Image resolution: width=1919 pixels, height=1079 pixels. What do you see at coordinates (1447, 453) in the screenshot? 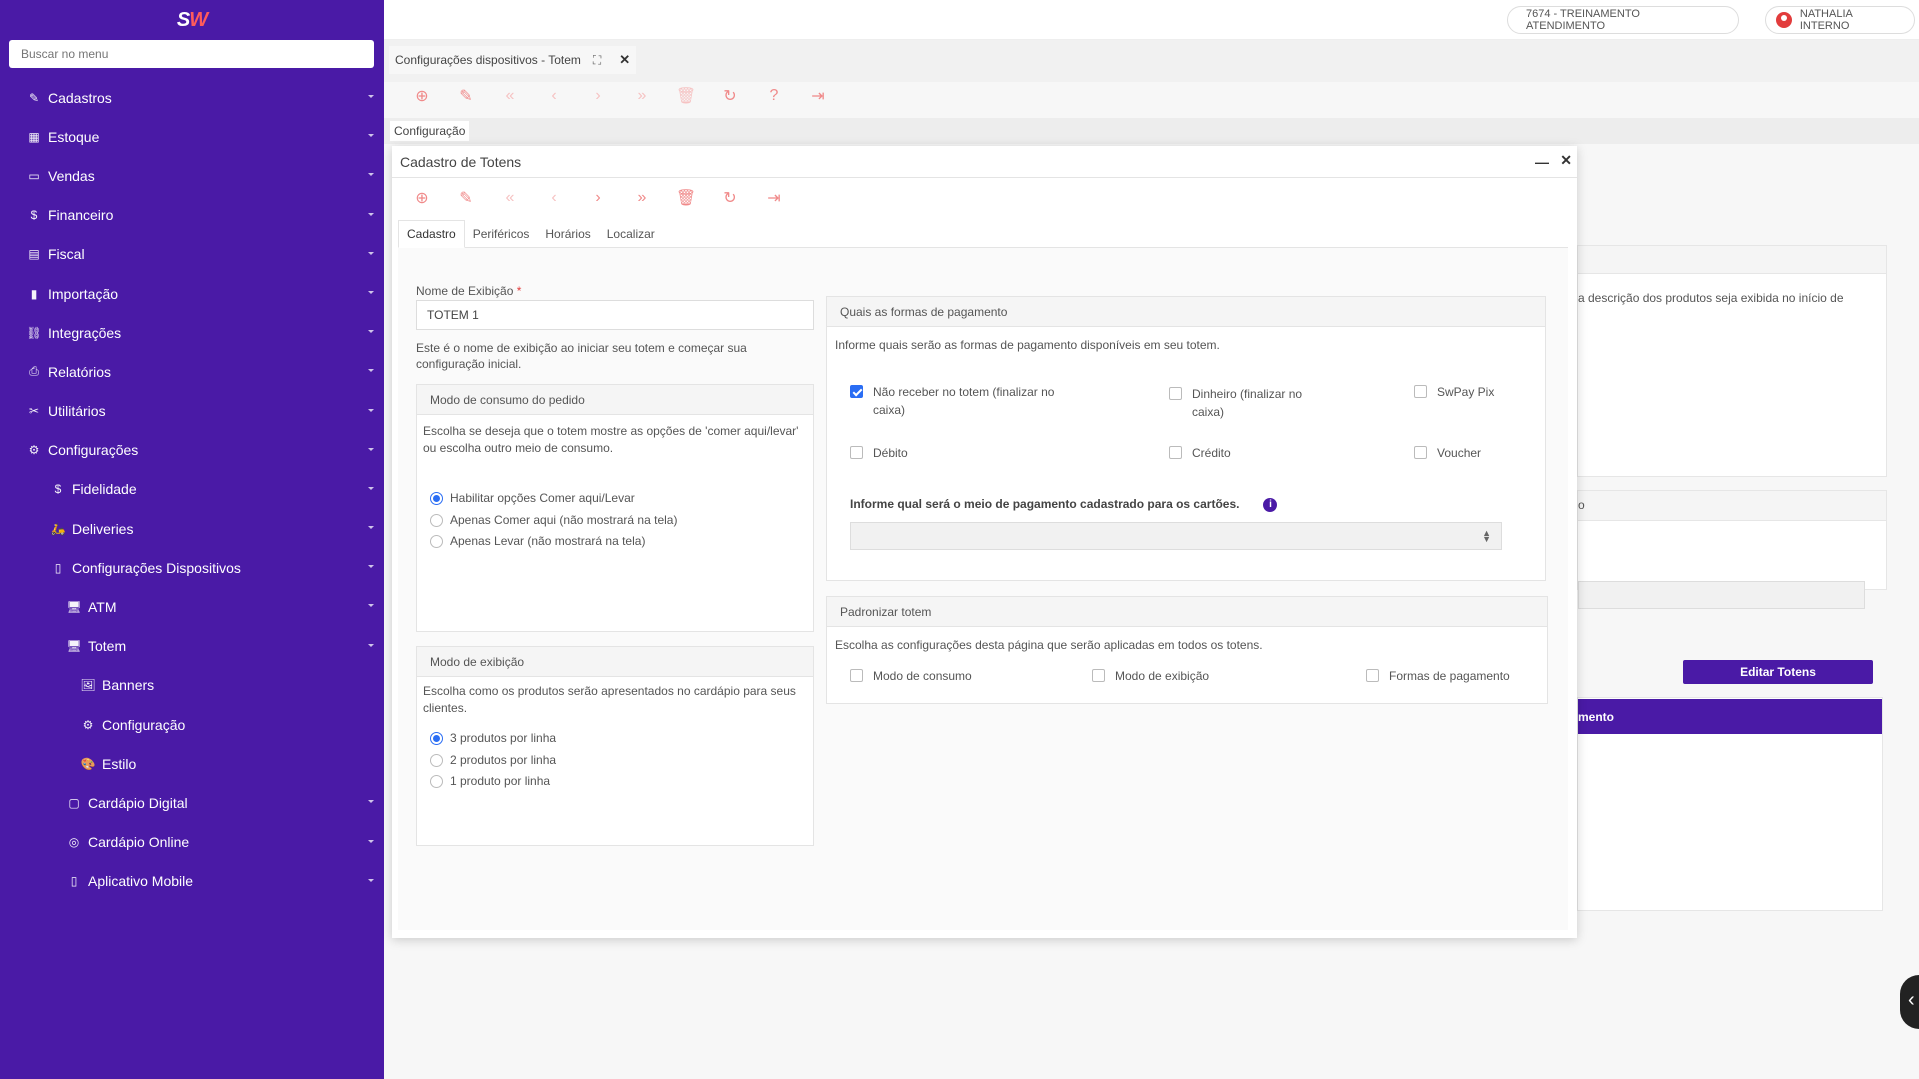
I see `pagamento-option-voucher: Voucher` at bounding box center [1447, 453].